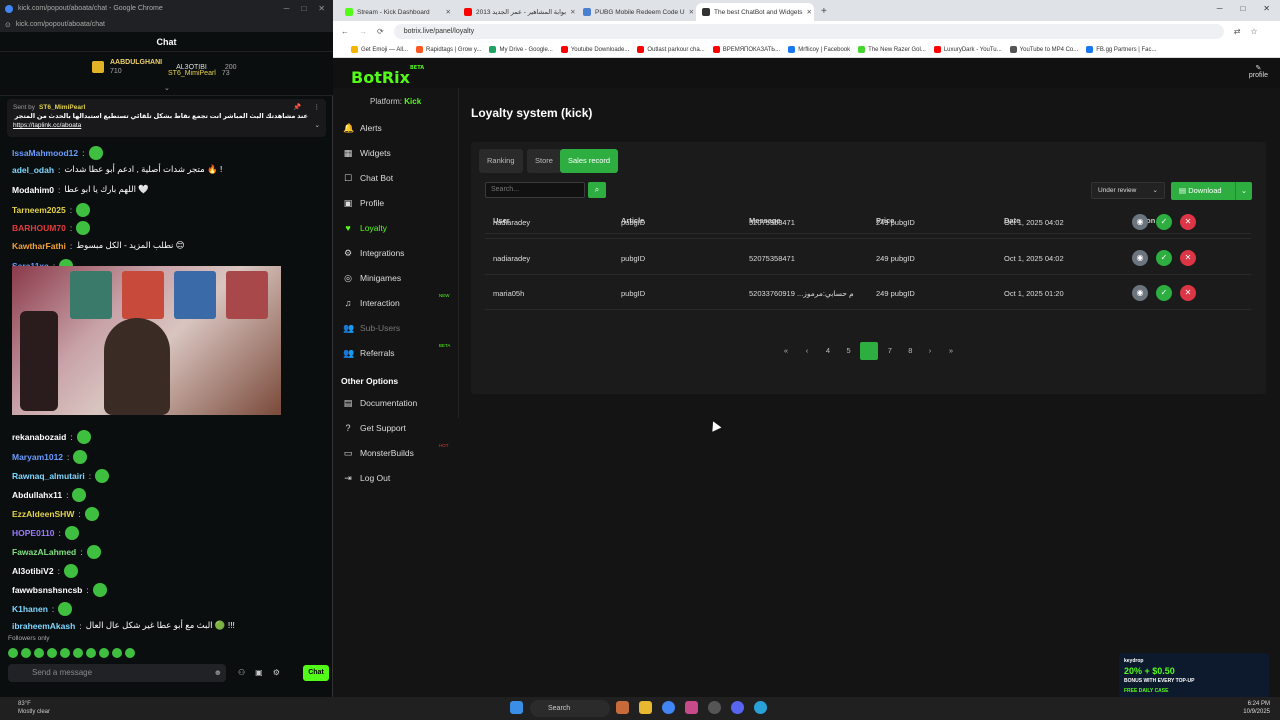 Image resolution: width=1280 pixels, height=720 pixels. Describe the element at coordinates (636, 12) in the screenshot. I see `browser-tab: PUBG Mobile Redeem Code U ✕` at that location.